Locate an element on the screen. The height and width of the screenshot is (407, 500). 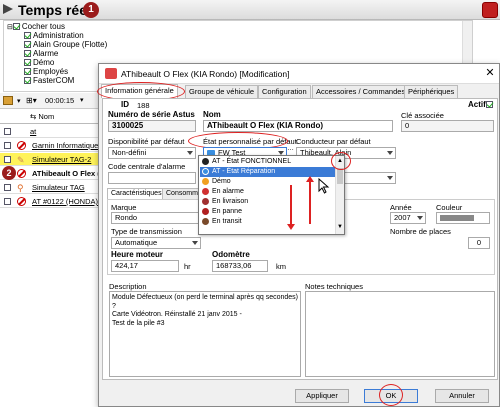
marque-field: Rondo is located at coordinates (156, 218).